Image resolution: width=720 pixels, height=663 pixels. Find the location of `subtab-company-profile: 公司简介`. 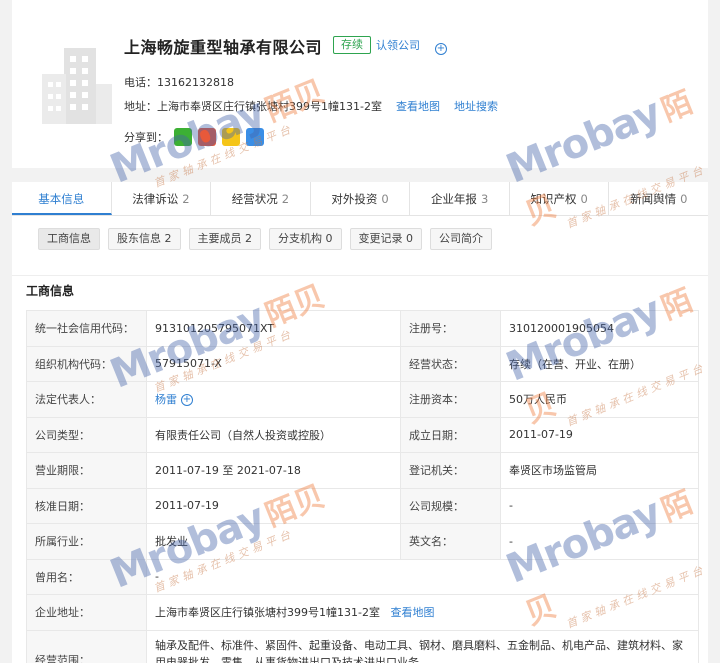

subtab-company-profile: 公司简介 is located at coordinates (461, 239).